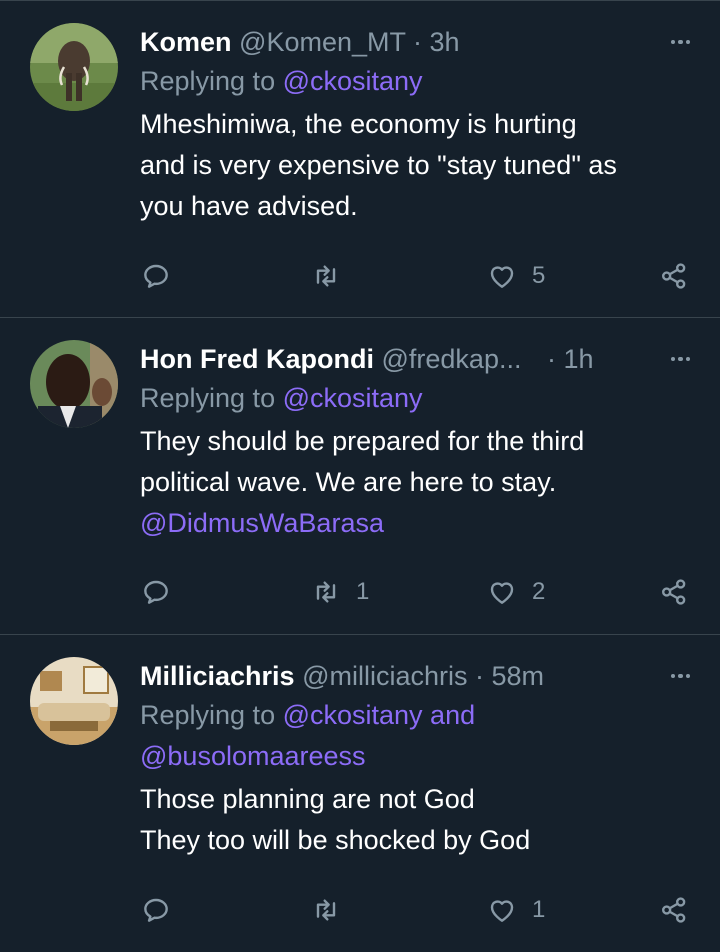 This screenshot has width=720, height=952. I want to click on avatar-room-image, so click(74, 701).